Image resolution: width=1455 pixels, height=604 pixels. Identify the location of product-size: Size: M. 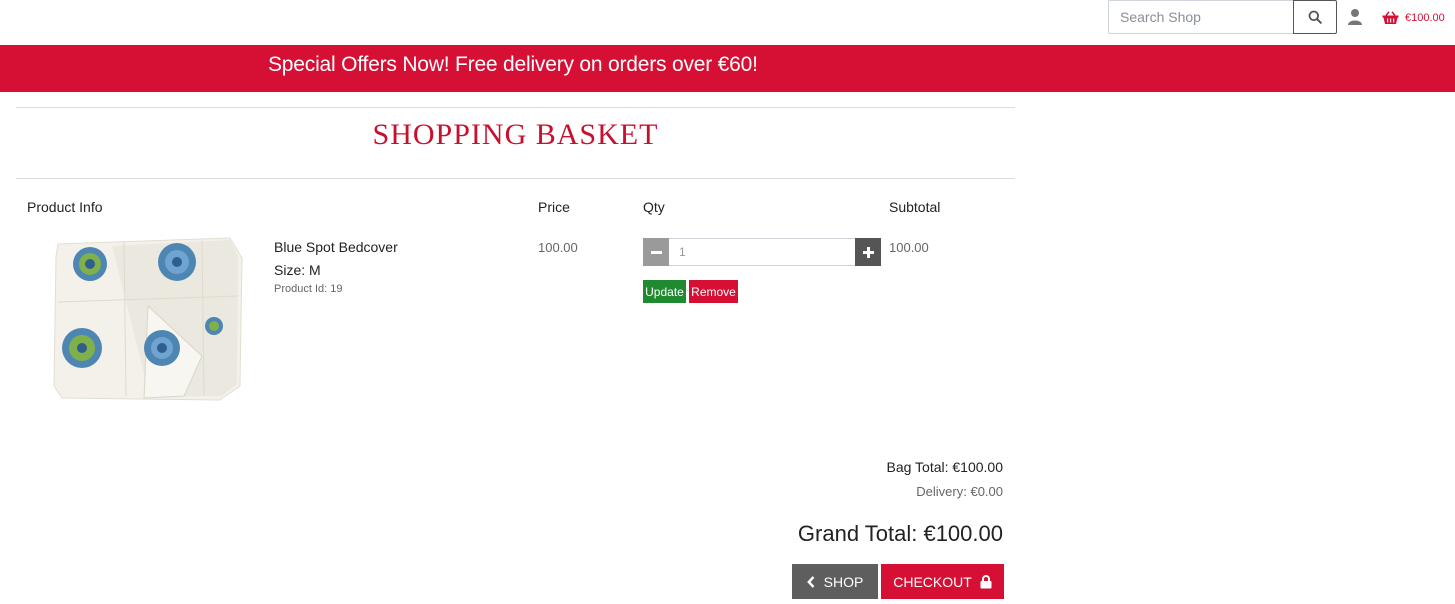
(297, 270).